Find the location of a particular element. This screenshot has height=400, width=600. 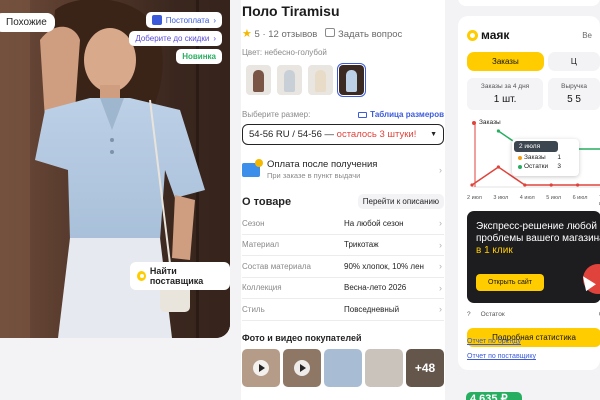

spec-row: Коллекция Весна-лето 2026 › is located at coordinates (343, 288).